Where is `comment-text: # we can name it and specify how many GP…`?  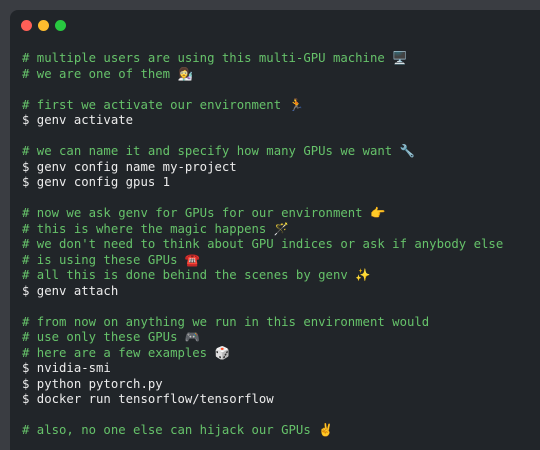
comment-text: # we can name it and specify how many GP… is located at coordinates (207, 151).